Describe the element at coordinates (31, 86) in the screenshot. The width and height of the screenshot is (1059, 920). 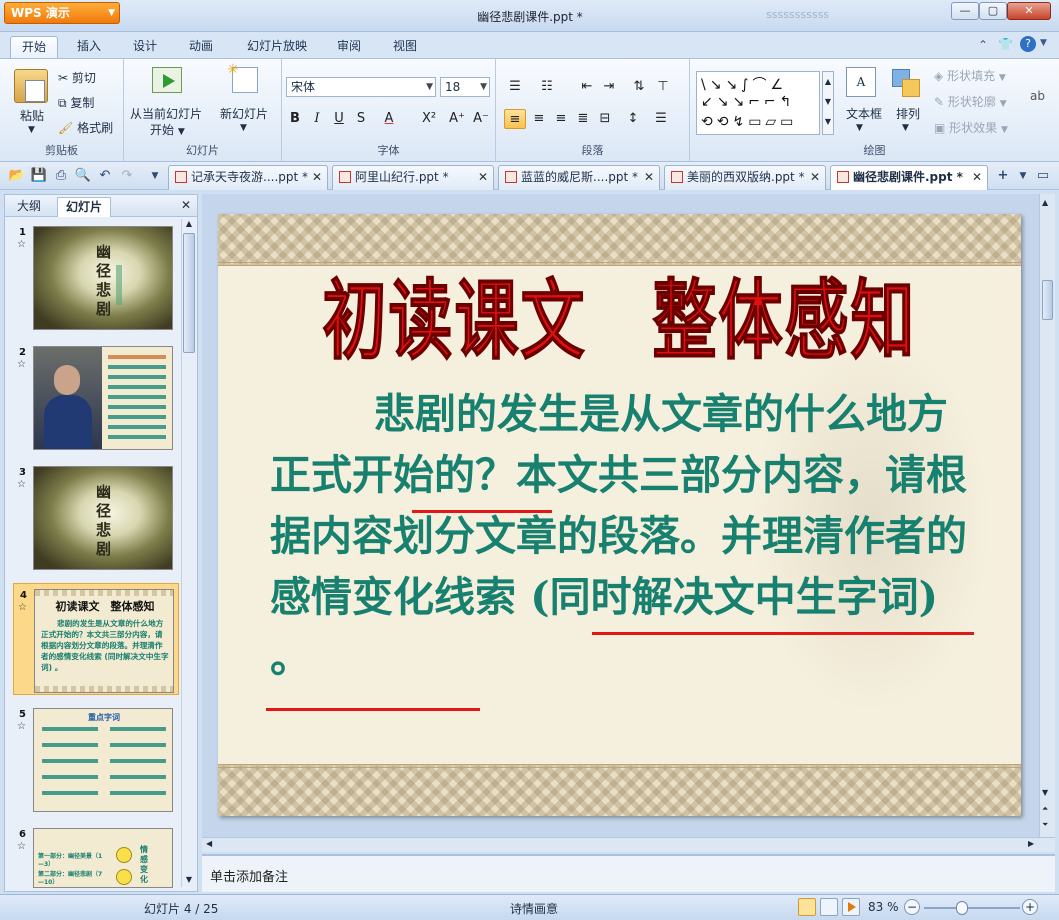
I see `paste-icon` at that location.